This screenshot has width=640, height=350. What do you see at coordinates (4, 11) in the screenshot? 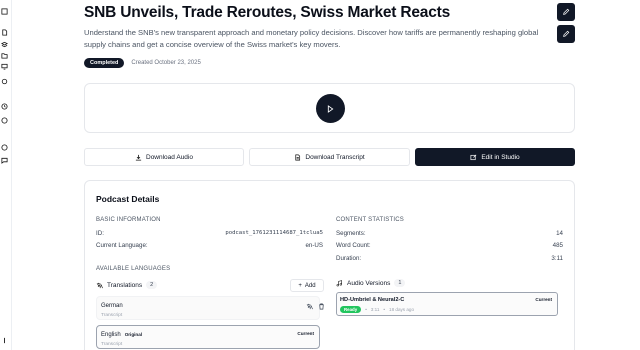
I see `panel-icon` at bounding box center [4, 11].